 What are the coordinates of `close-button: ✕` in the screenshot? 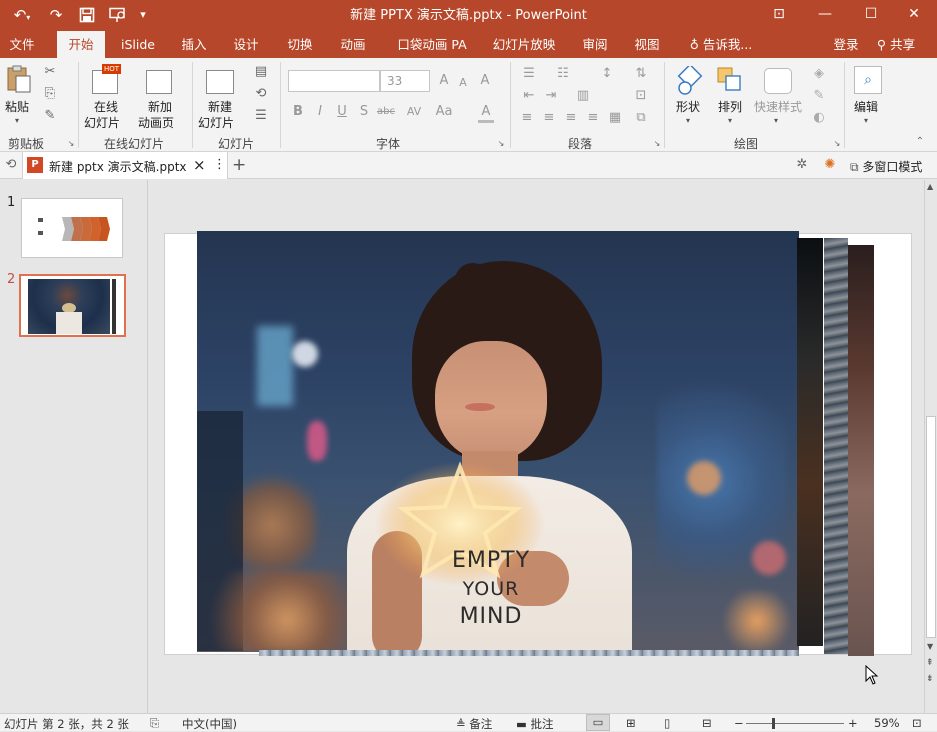 It's located at (914, 15).